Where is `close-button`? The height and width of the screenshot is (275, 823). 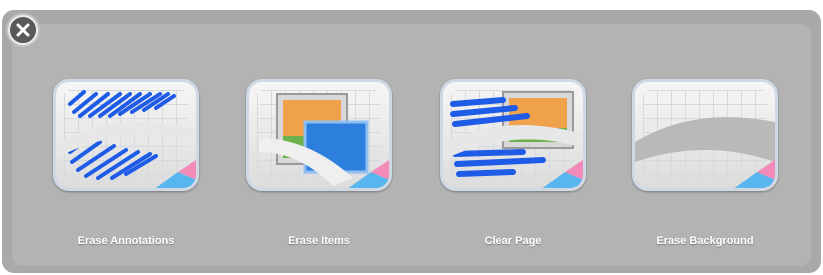
close-button is located at coordinates (23, 30).